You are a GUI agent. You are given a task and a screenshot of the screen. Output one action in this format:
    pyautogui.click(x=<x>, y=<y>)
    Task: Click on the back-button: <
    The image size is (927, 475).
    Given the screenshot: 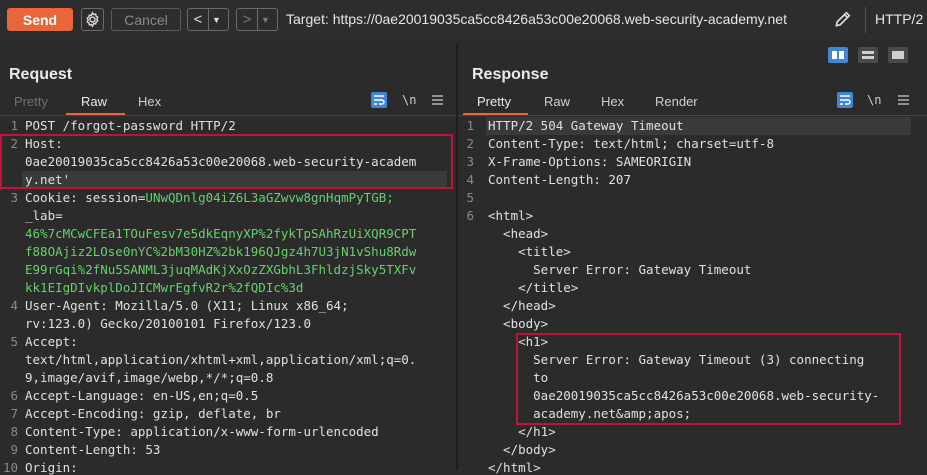 What is the action you would take?
    pyautogui.click(x=198, y=19)
    